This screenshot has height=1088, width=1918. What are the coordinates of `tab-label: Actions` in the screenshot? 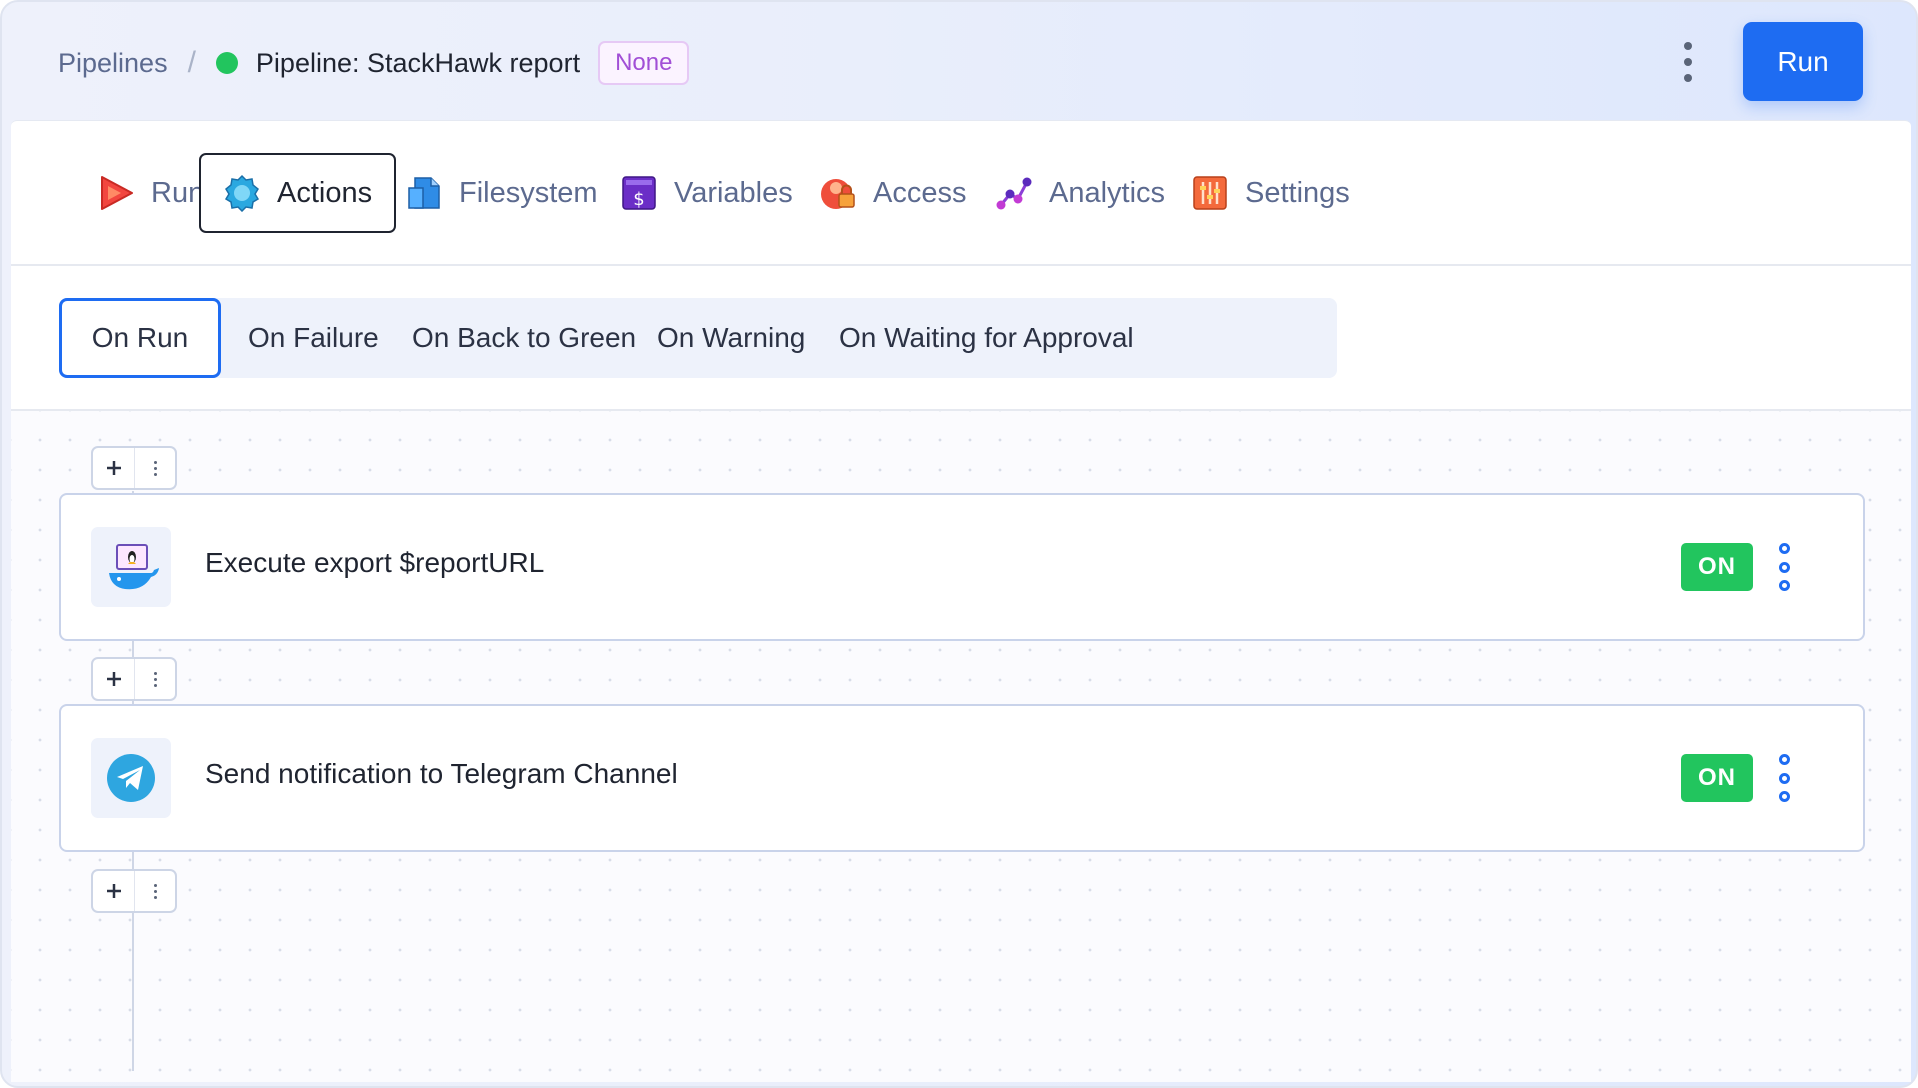 It's located at (325, 192).